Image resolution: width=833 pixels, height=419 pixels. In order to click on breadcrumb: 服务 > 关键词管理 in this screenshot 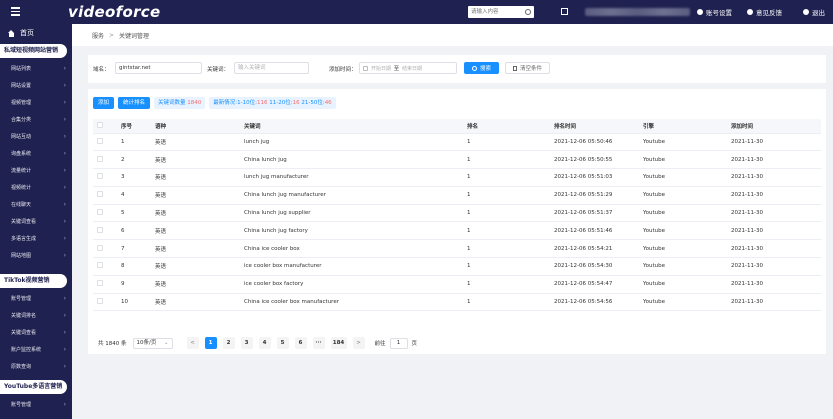, I will do `click(452, 35)`.